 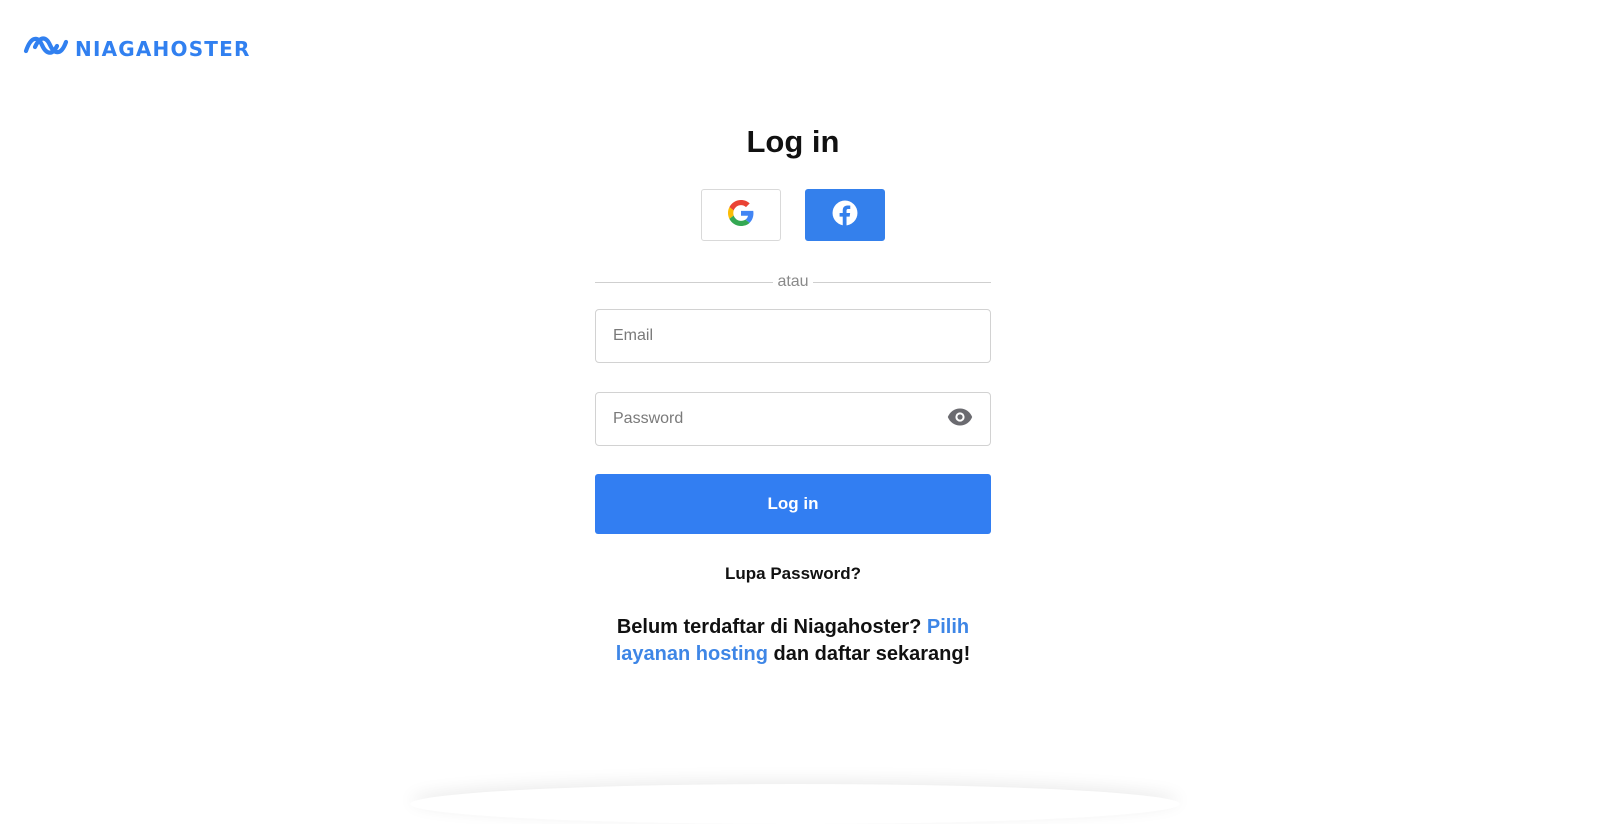 What do you see at coordinates (793, 141) in the screenshot?
I see `page-title: Log in` at bounding box center [793, 141].